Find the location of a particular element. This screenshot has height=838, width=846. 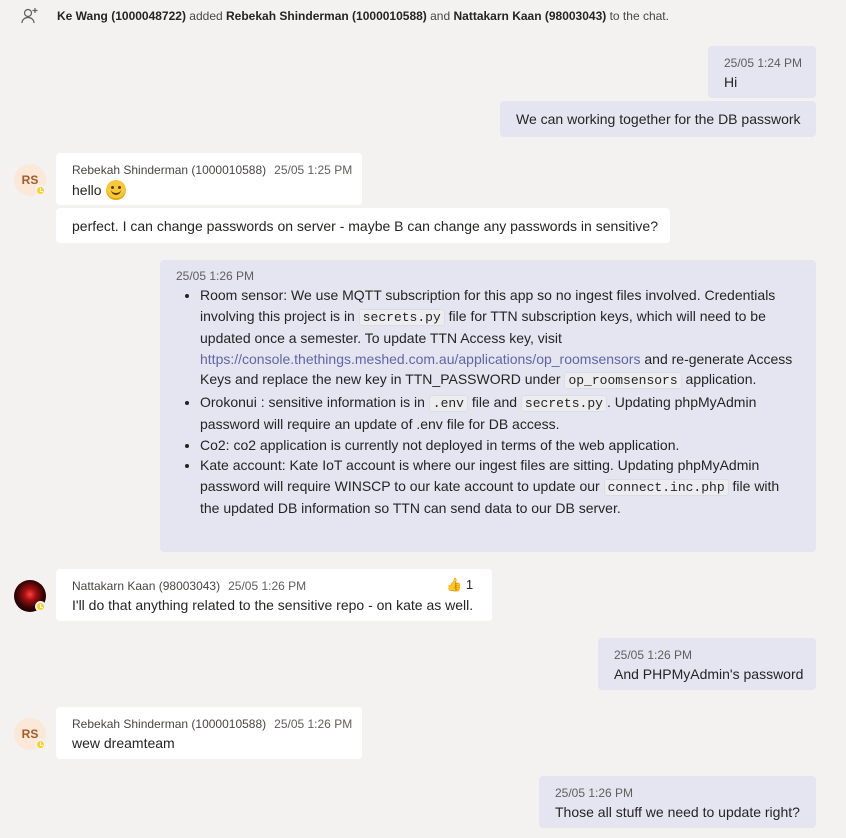

message-timestamp: 25/05 1:25 PM is located at coordinates (313, 170).